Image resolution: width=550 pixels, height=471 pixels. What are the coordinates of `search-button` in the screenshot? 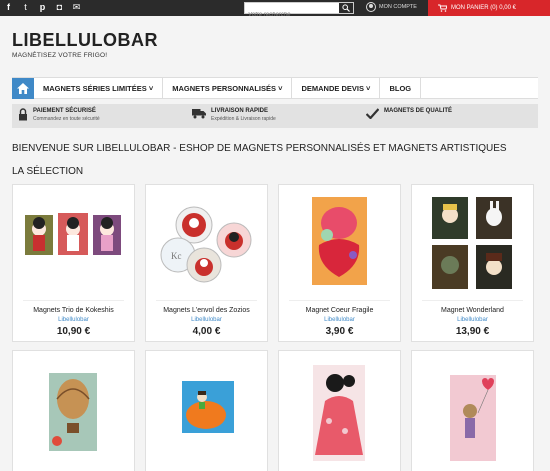 It's located at (346, 8).